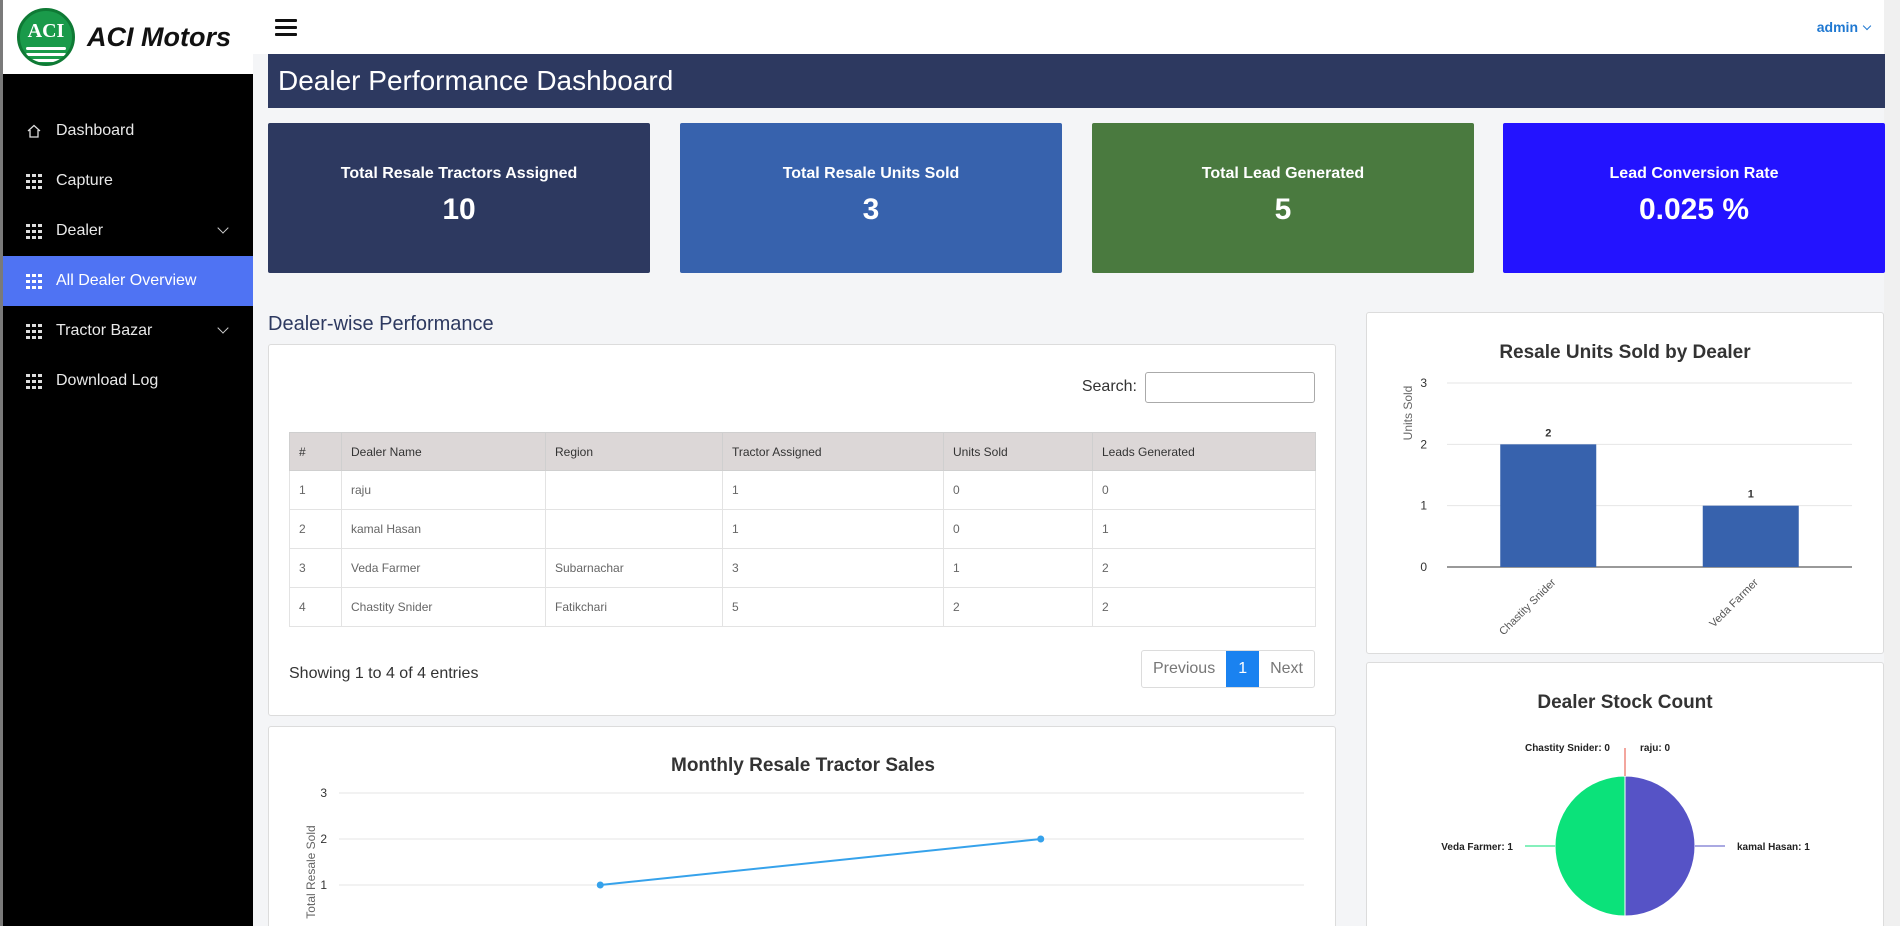 The image size is (1900, 926). Describe the element at coordinates (1243, 669) in the screenshot. I see `page-1-button: 1` at that location.